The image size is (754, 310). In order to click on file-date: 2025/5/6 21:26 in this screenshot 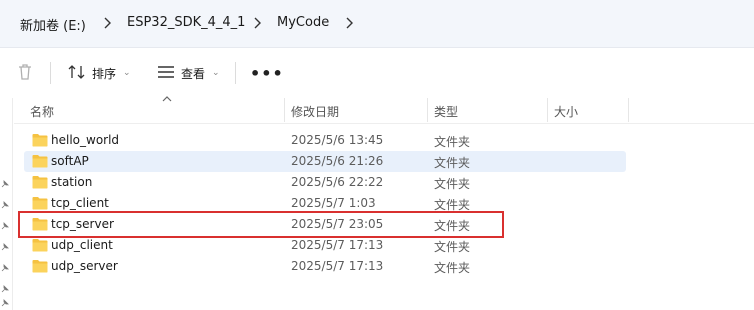, I will do `click(337, 161)`.